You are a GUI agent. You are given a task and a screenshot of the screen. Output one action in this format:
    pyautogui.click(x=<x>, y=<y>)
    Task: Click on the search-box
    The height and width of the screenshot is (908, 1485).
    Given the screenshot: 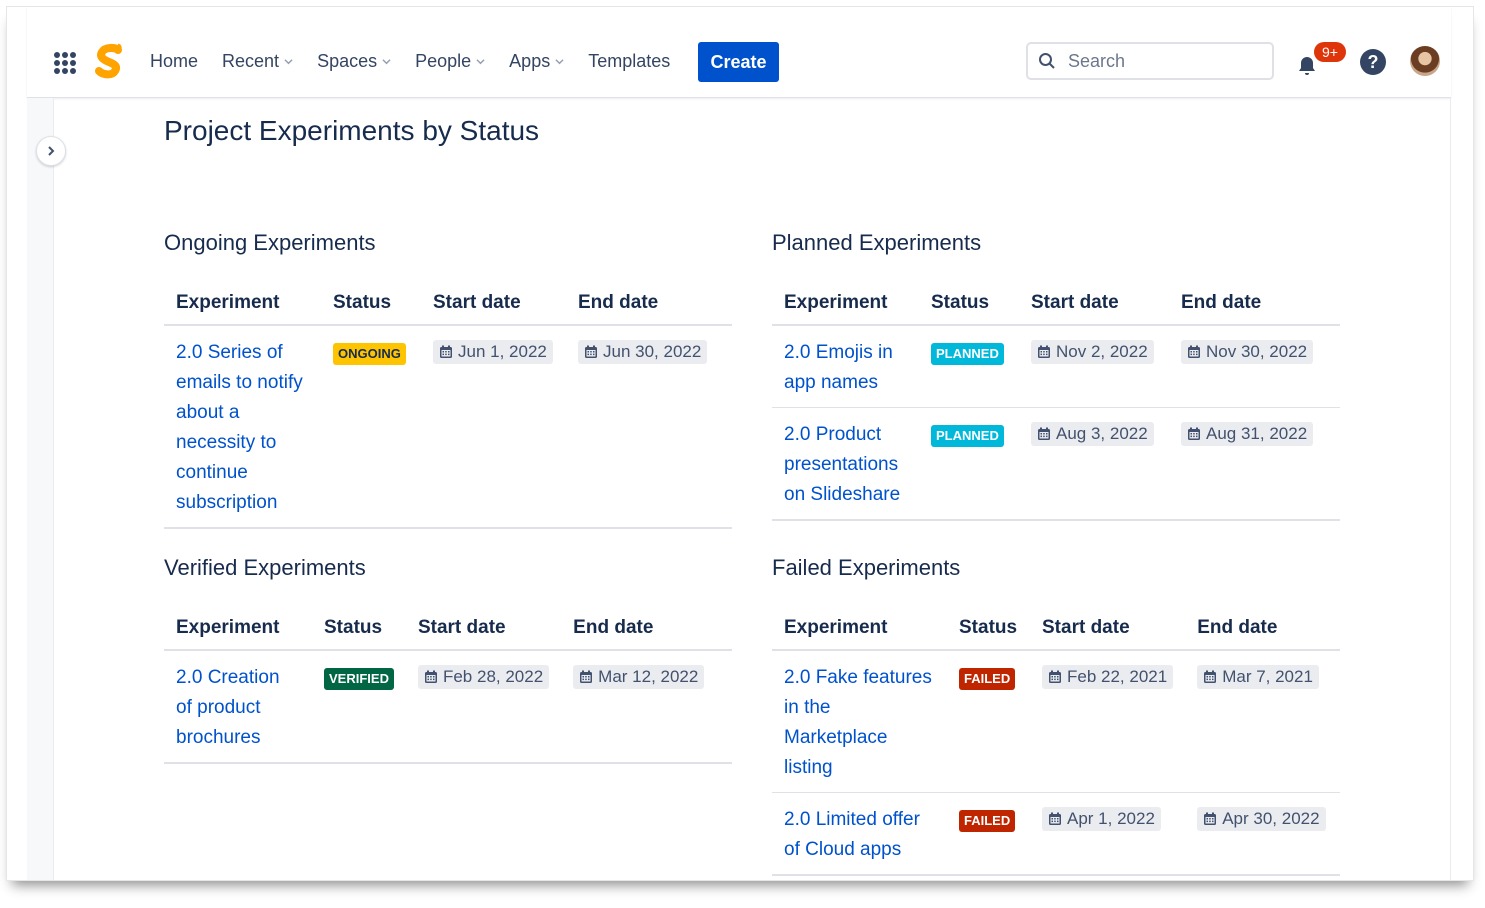 What is the action you would take?
    pyautogui.click(x=1150, y=61)
    